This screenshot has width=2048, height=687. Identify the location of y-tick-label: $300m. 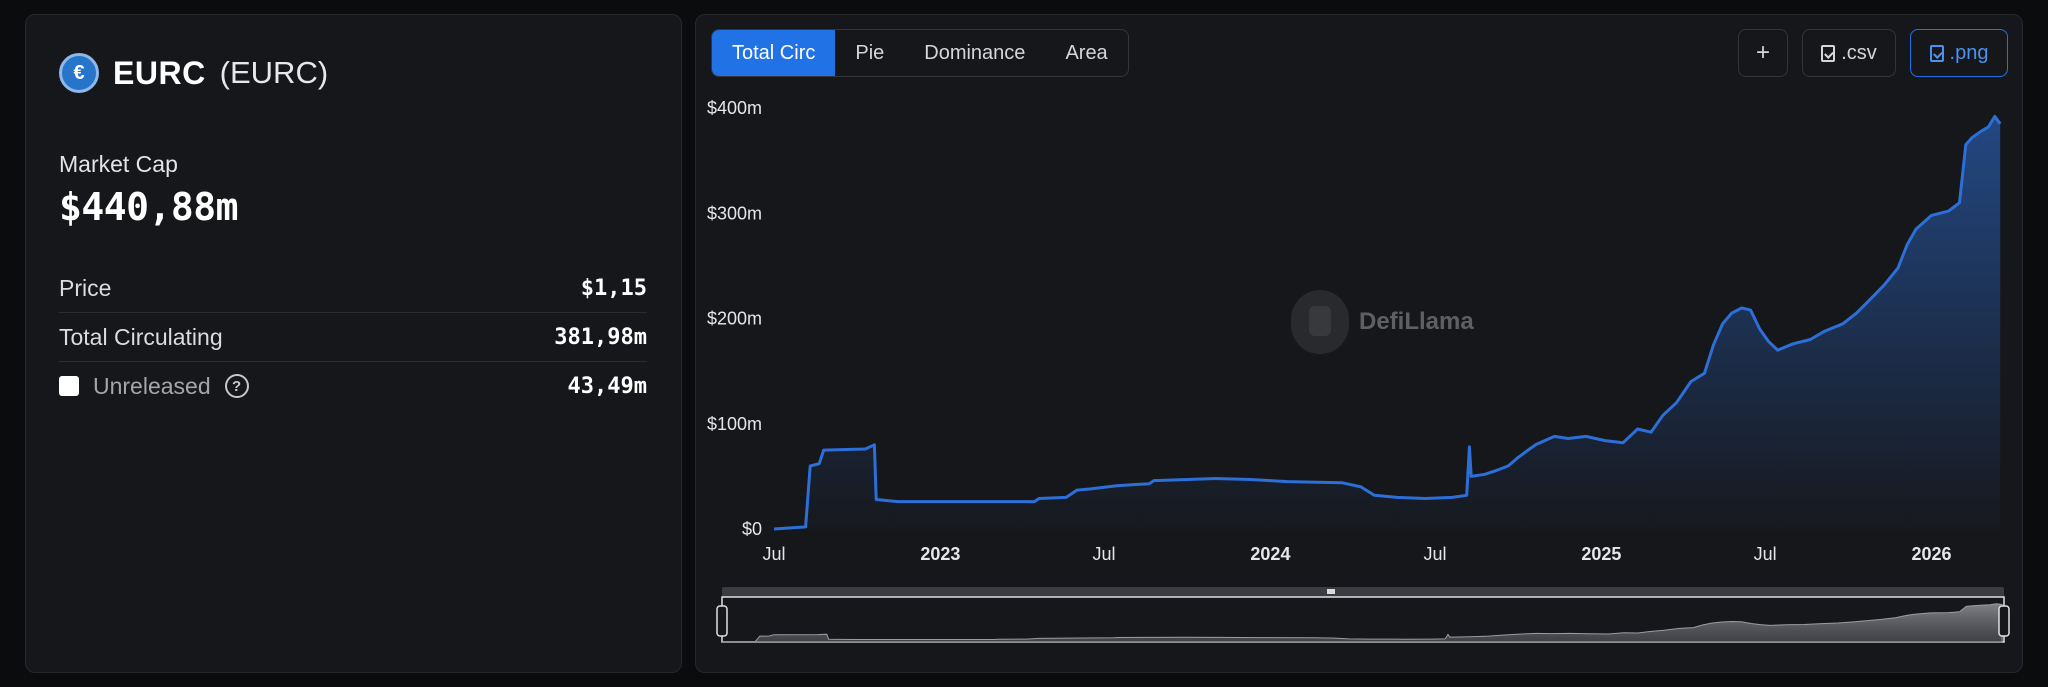
(734, 213).